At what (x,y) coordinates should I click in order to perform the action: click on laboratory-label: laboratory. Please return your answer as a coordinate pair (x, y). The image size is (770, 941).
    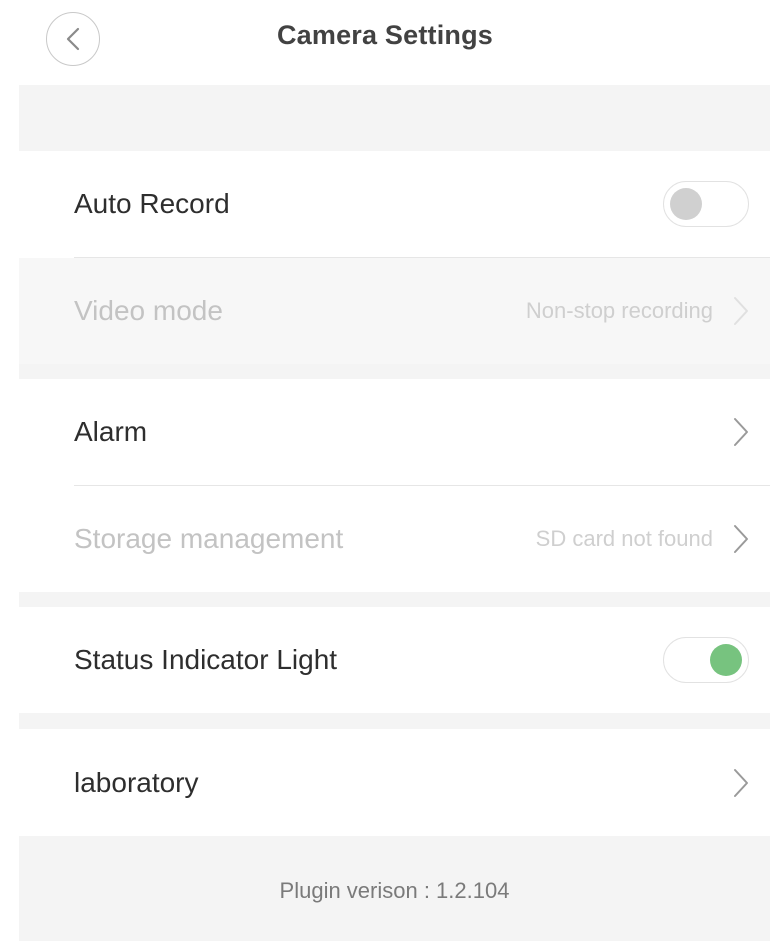
    Looking at the image, I should click on (136, 782).